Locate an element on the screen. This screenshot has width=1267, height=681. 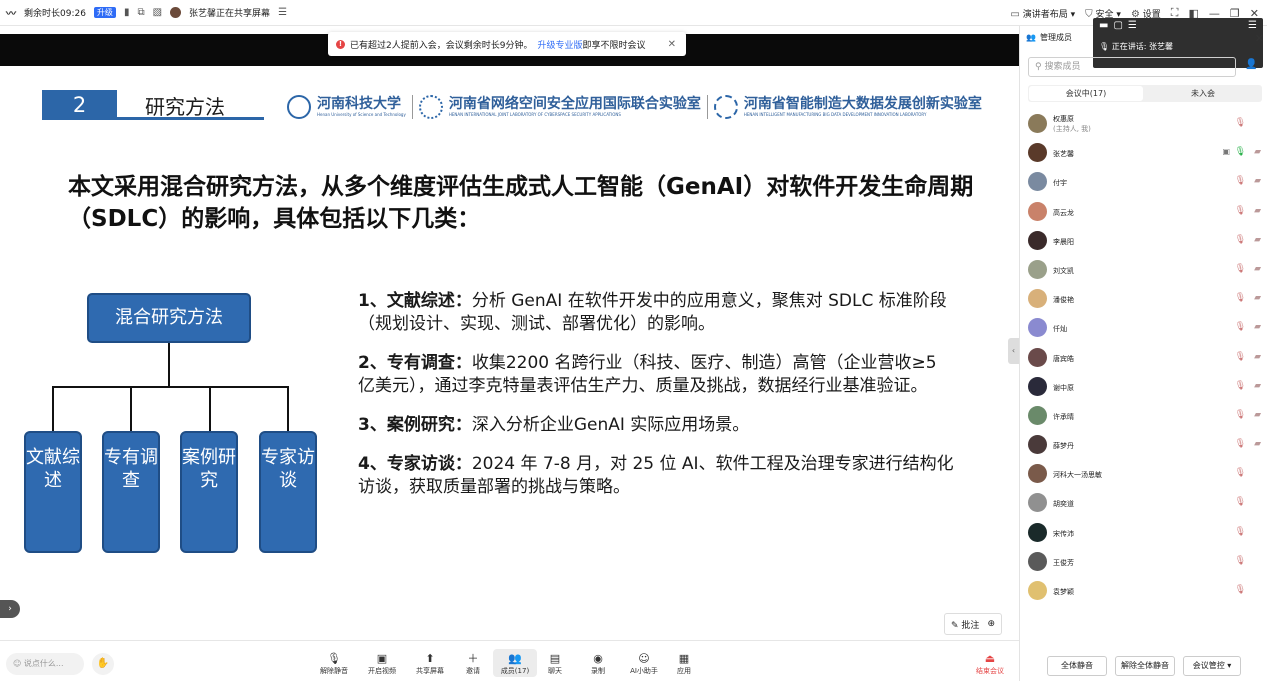
close-icon: ✕ is located at coordinates (672, 44).